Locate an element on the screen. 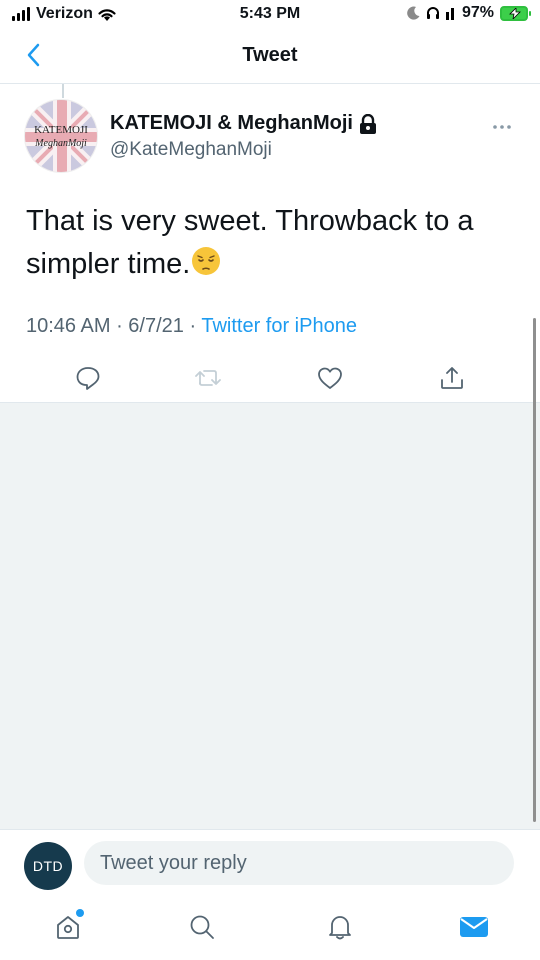 This screenshot has height=960, width=540. tweet-source-link: Twitter for iPhone is located at coordinates (279, 326).